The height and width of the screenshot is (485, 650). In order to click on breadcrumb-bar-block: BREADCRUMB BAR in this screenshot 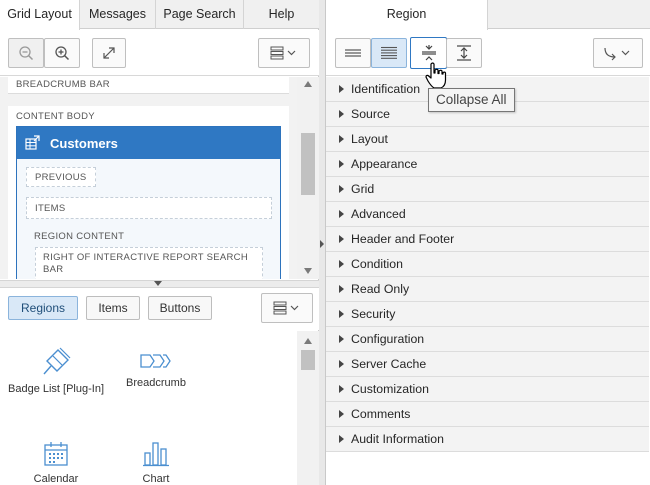, I will do `click(148, 85)`.